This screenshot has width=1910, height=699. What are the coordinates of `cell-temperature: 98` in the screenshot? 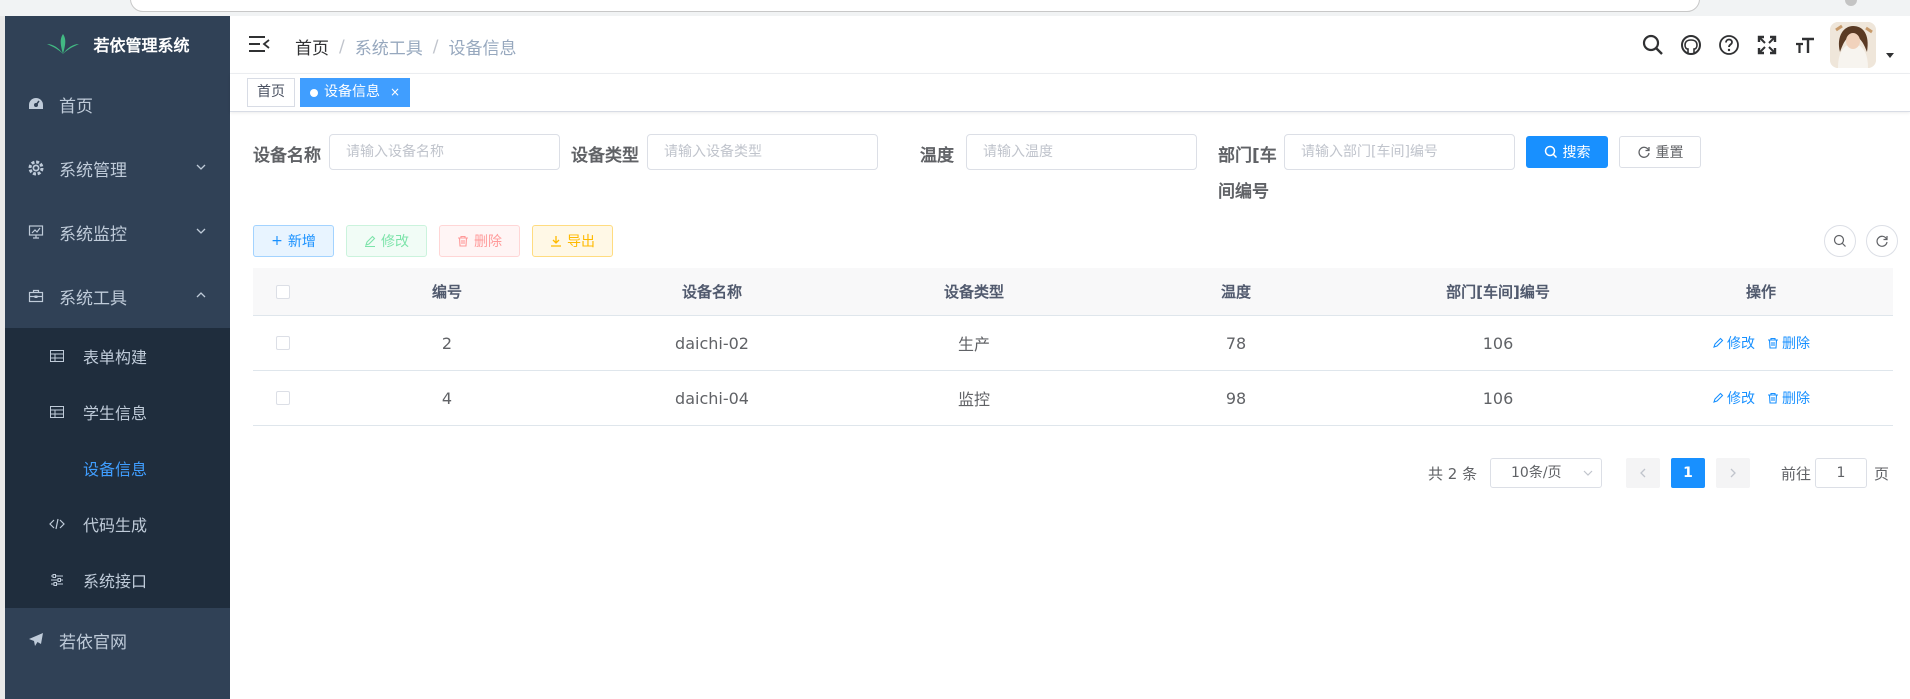 It's located at (1236, 398).